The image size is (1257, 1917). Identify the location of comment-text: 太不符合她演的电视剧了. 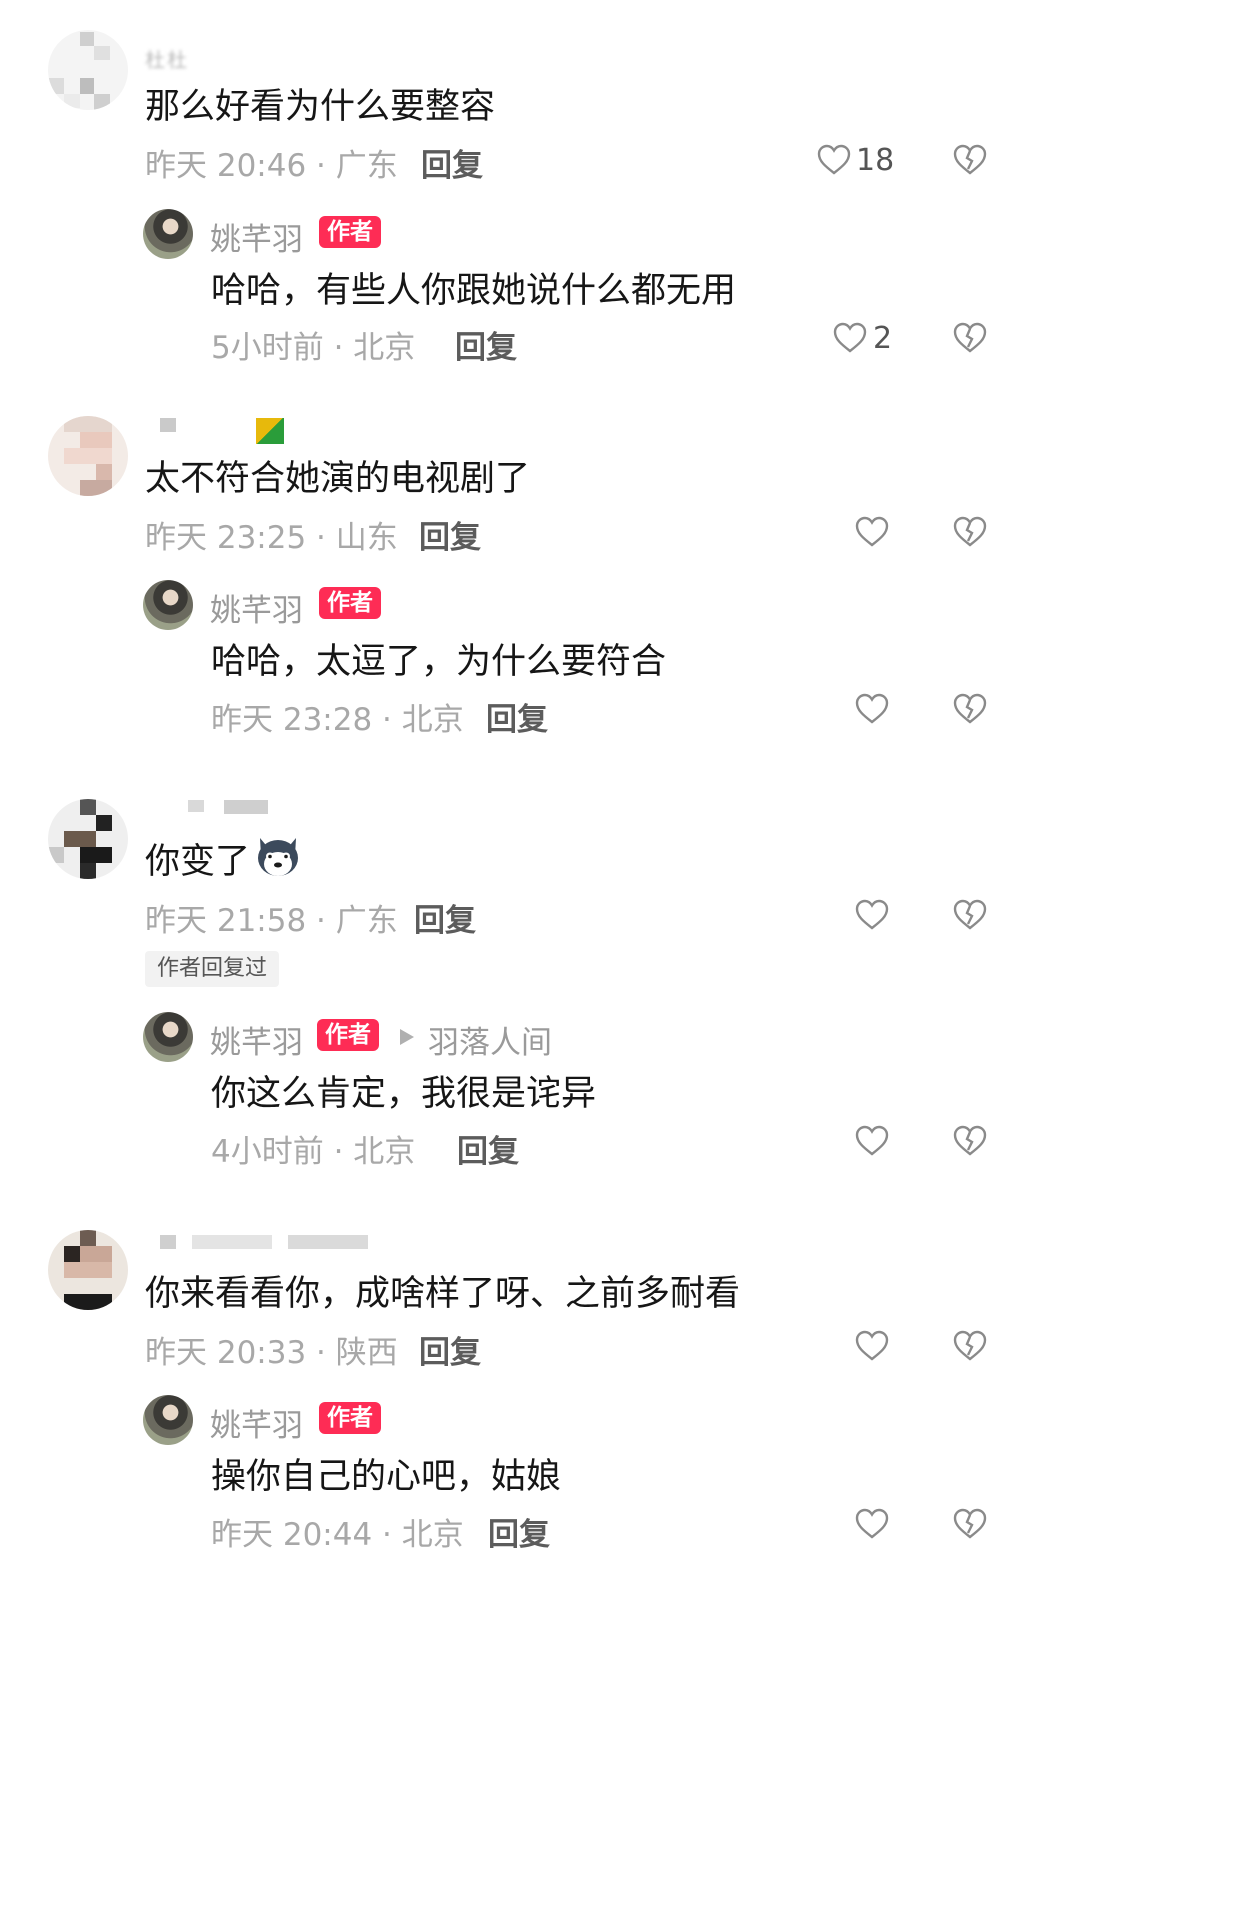
(338, 479).